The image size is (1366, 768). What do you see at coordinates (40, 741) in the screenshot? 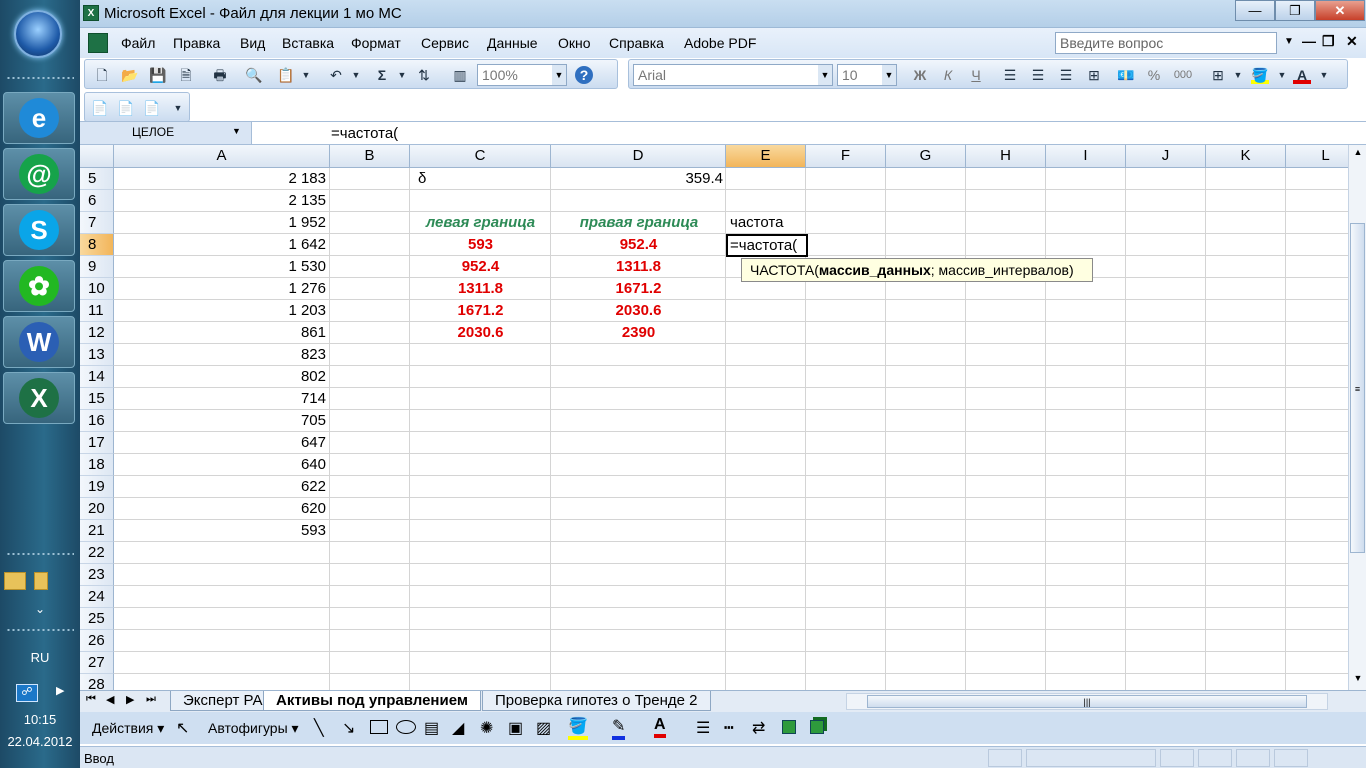
I see `clock-date: 22.04.2012` at bounding box center [40, 741].